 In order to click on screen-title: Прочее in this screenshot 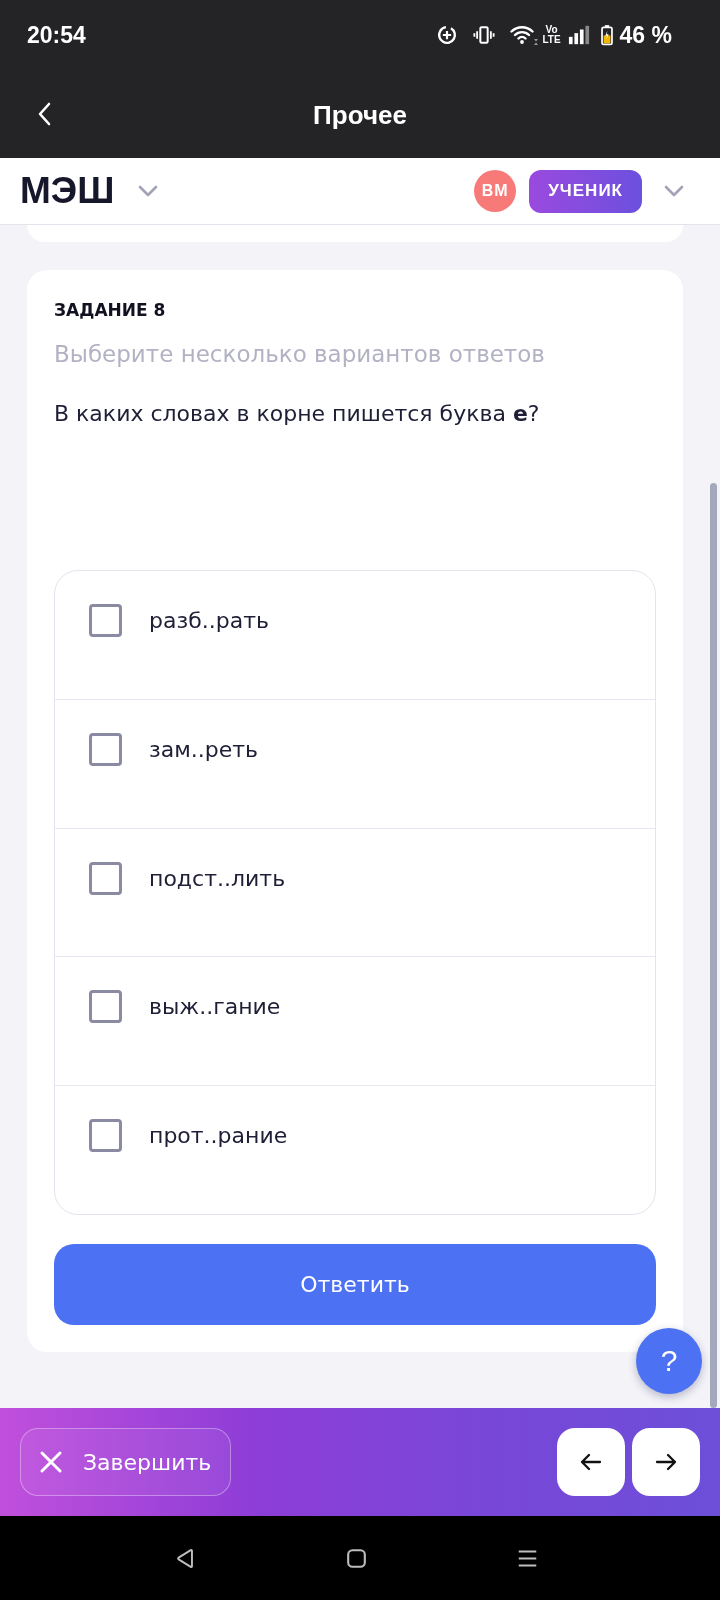, I will do `click(360, 115)`.